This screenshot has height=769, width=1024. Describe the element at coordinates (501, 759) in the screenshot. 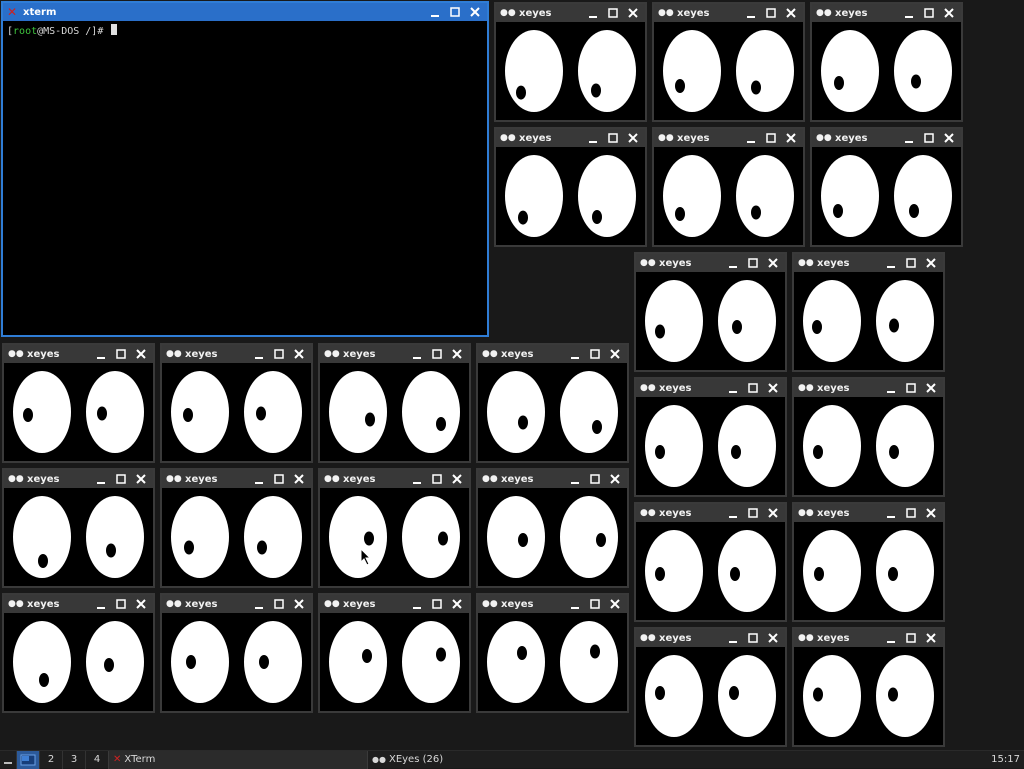

I see `task-xeyes: ●● XEyes (26)` at that location.